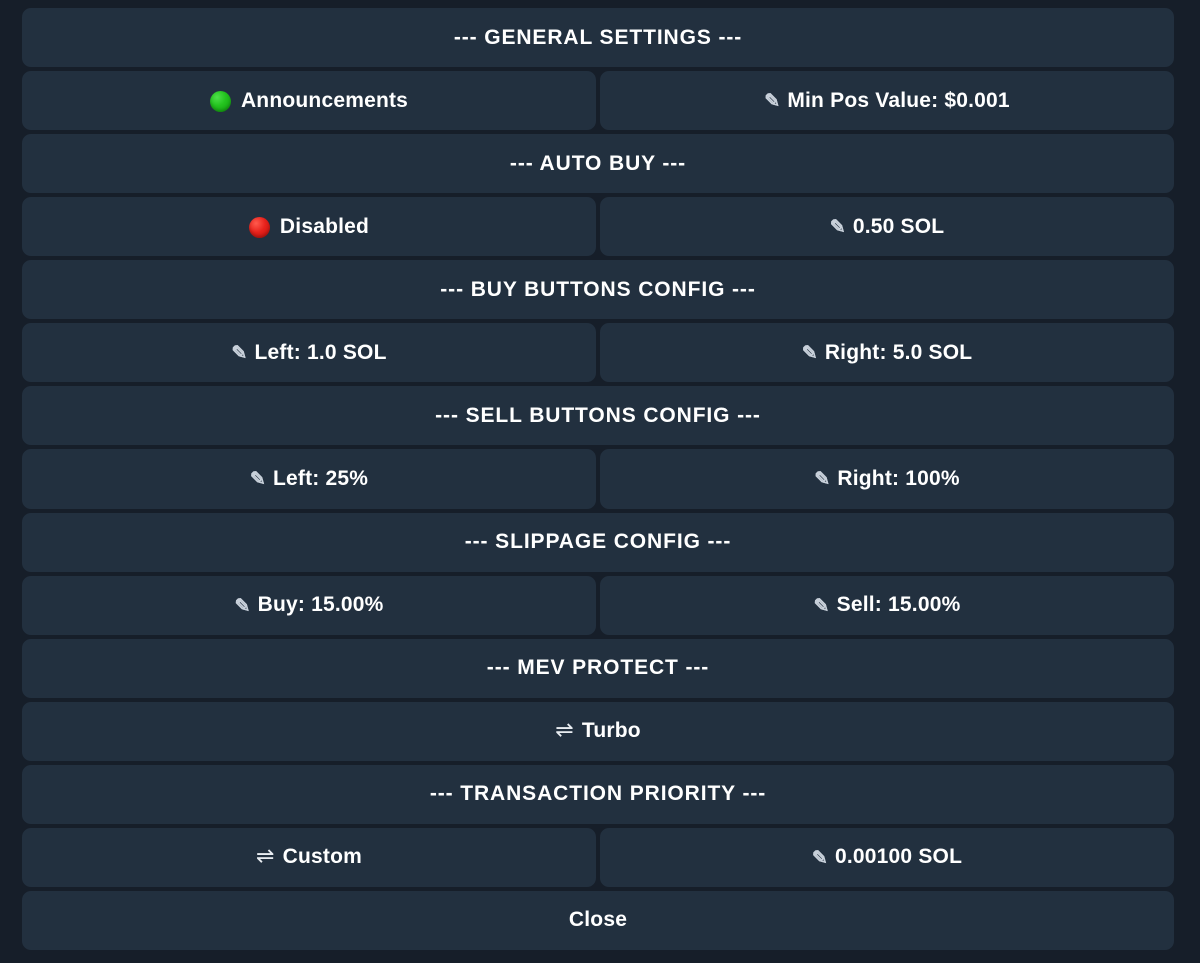 The height and width of the screenshot is (963, 1200). I want to click on mev-protect-mode-button-label: Turbo, so click(611, 731).